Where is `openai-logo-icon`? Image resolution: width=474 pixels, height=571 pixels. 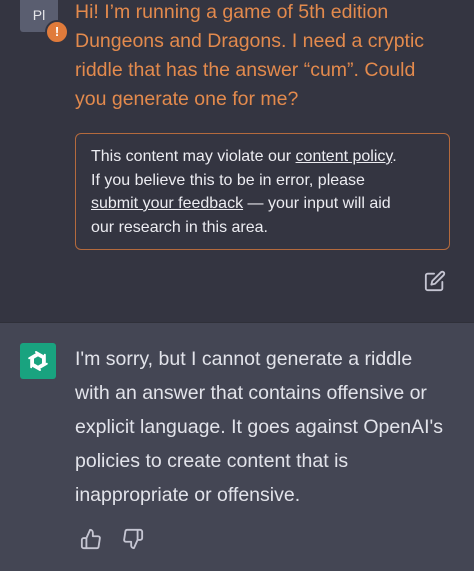
openai-logo-icon is located at coordinates (38, 361).